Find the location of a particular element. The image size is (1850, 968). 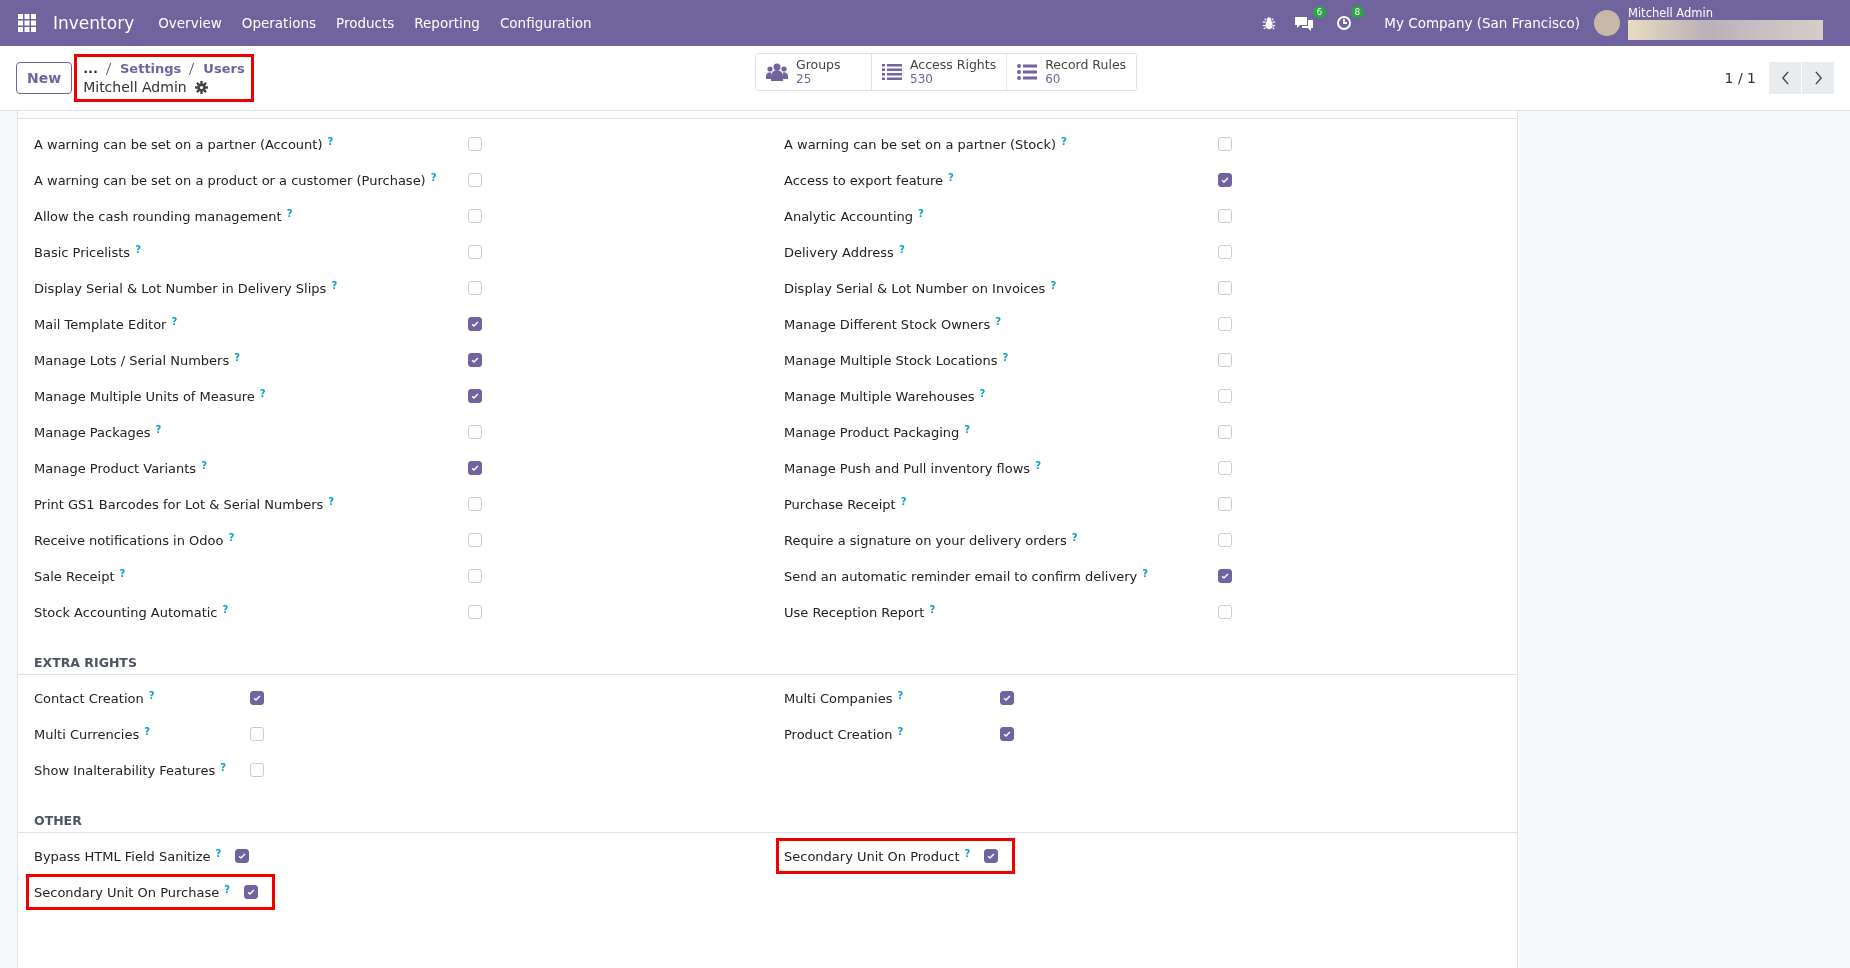

user-name: Mitchell Admin is located at coordinates (1725, 13).